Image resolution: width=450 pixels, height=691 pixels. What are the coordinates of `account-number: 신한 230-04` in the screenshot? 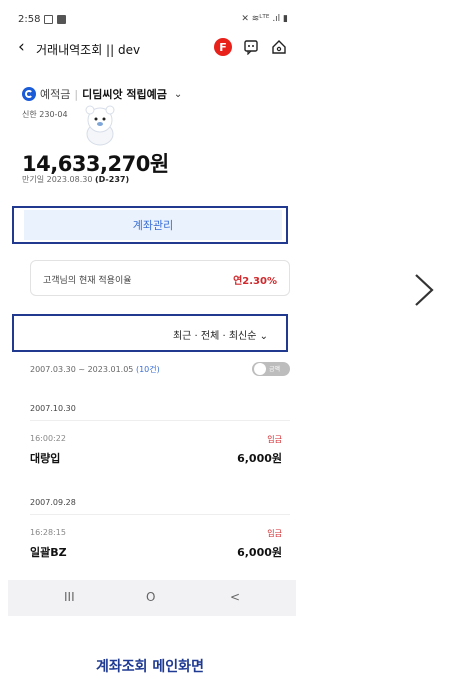 It's located at (45, 114).